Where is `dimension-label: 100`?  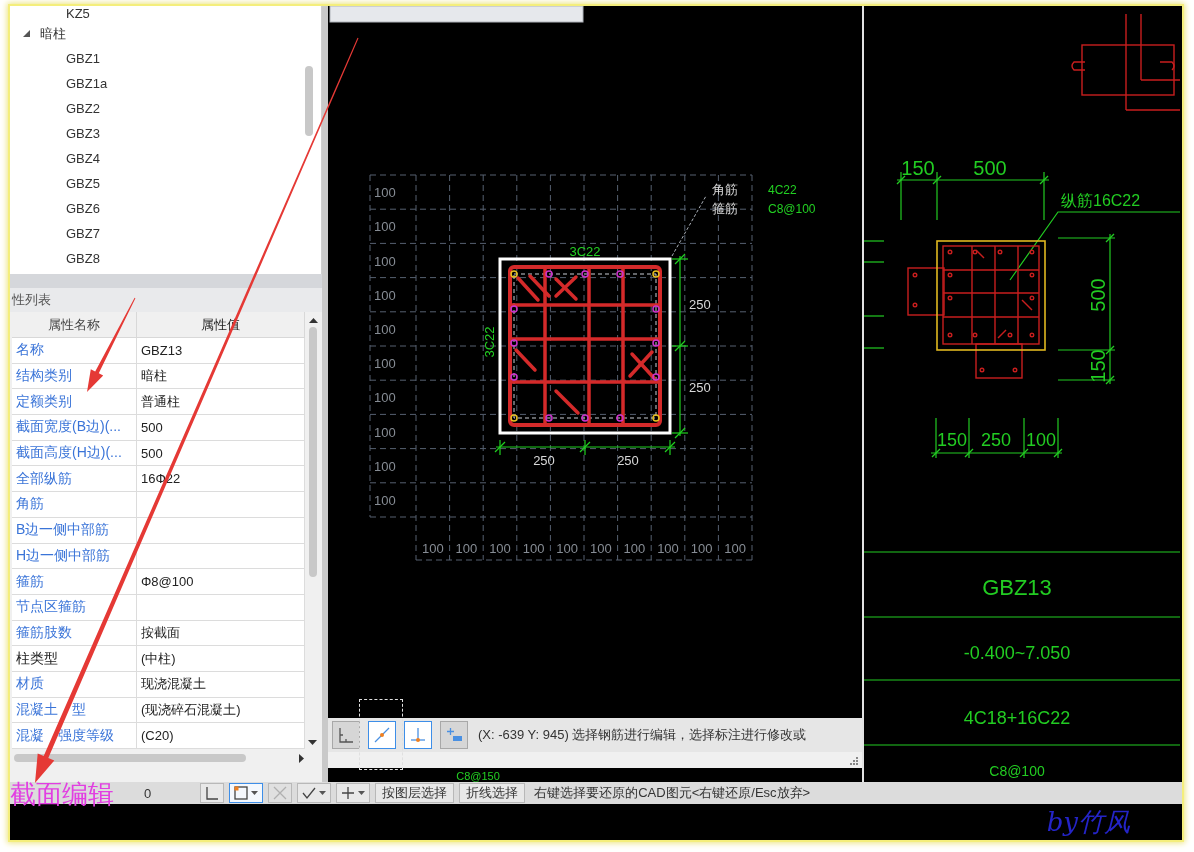 dimension-label: 100 is located at coordinates (1041, 440).